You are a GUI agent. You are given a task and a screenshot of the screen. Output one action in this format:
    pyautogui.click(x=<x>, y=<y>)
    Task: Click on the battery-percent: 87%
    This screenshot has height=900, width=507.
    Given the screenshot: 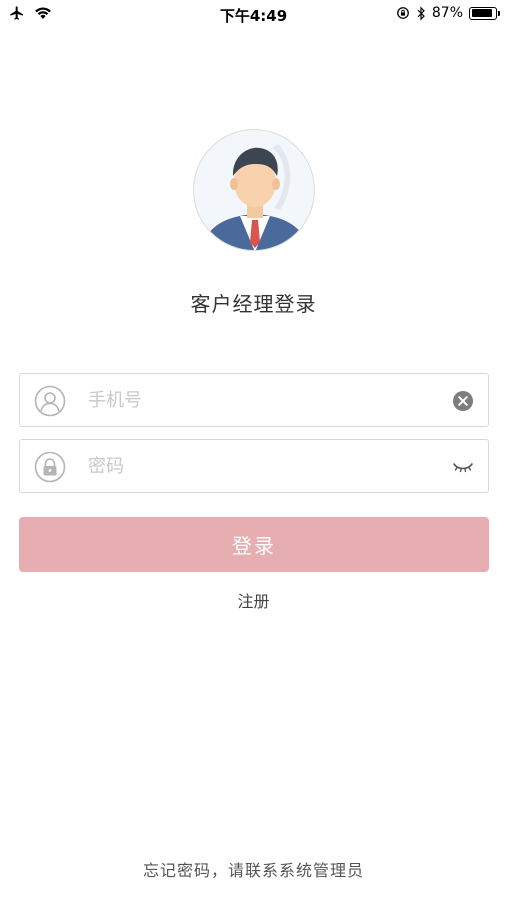 What is the action you would take?
    pyautogui.click(x=447, y=13)
    